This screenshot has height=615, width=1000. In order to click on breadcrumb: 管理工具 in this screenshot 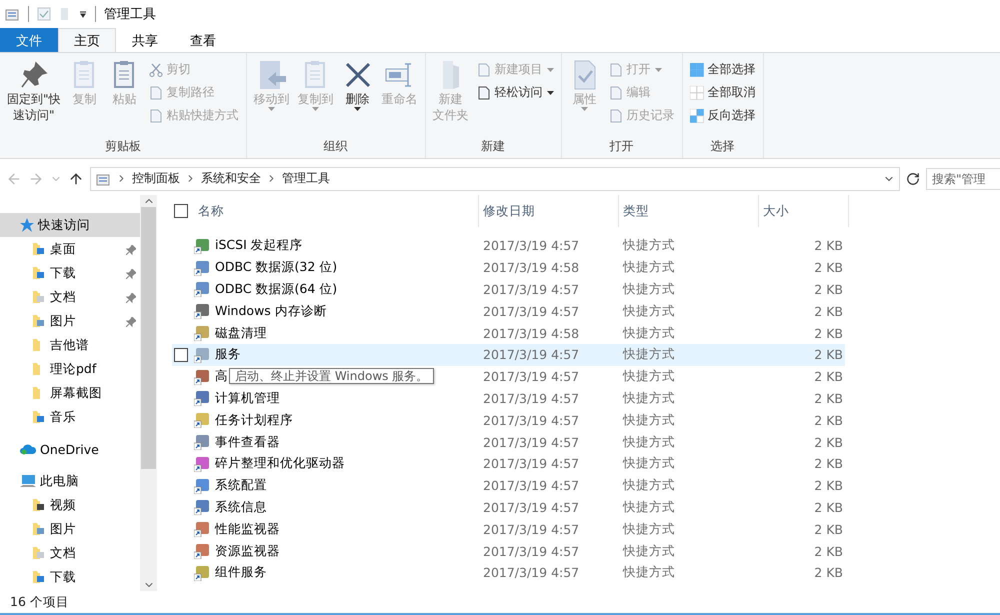, I will do `click(306, 178)`.